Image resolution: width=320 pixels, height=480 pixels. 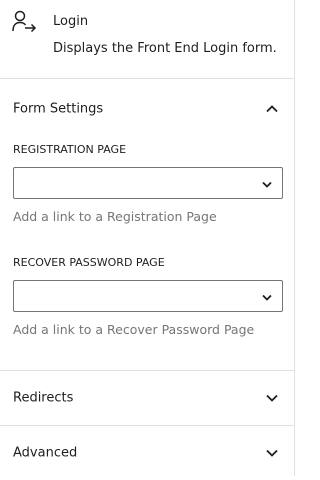 What do you see at coordinates (148, 183) in the screenshot?
I see `registration-page-select` at bounding box center [148, 183].